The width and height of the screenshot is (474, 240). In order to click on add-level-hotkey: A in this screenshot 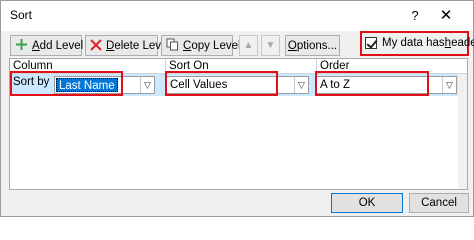, I will do `click(36, 45)`.